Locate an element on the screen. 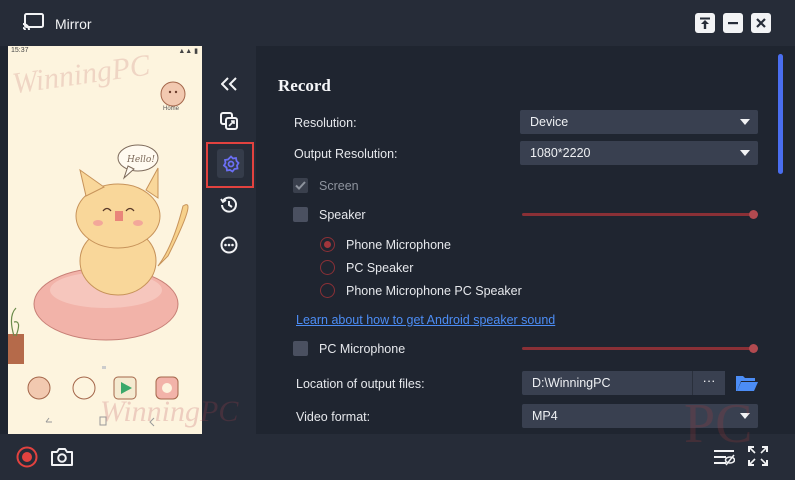 The image size is (795, 480). browse-button: ··· is located at coordinates (708, 383).